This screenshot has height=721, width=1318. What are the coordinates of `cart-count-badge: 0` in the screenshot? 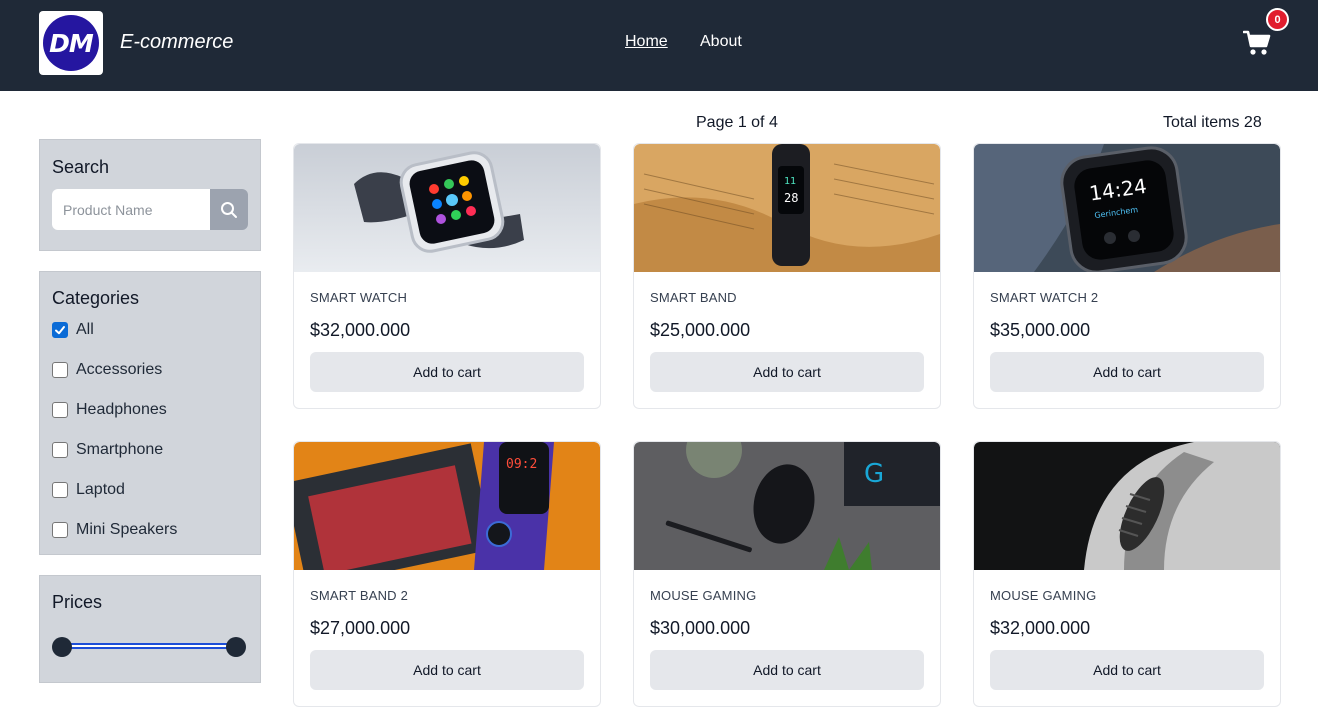 It's located at (1277, 19).